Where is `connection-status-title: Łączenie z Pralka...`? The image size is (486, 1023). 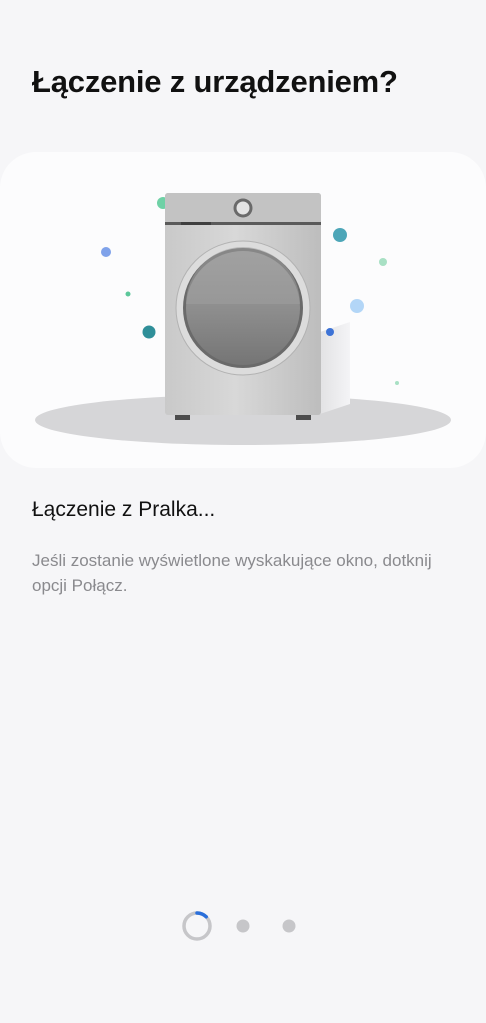
connection-status-title: Łączenie z Pralka... is located at coordinates (124, 509).